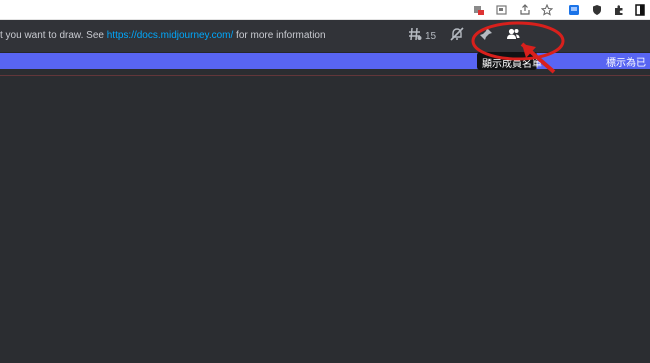  Describe the element at coordinates (325, 10) in the screenshot. I see `browser-toolbar` at that location.